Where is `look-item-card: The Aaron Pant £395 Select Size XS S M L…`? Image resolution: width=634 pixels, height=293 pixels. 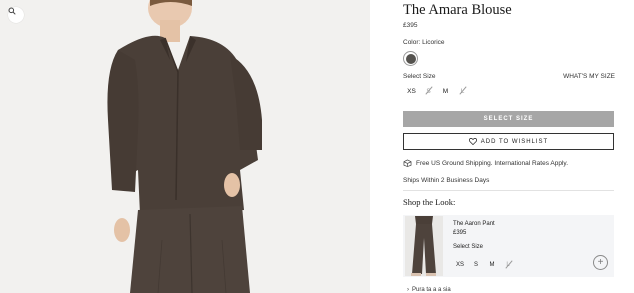 look-item-card: The Aaron Pant £395 Select Size XS S M L… is located at coordinates (508, 246).